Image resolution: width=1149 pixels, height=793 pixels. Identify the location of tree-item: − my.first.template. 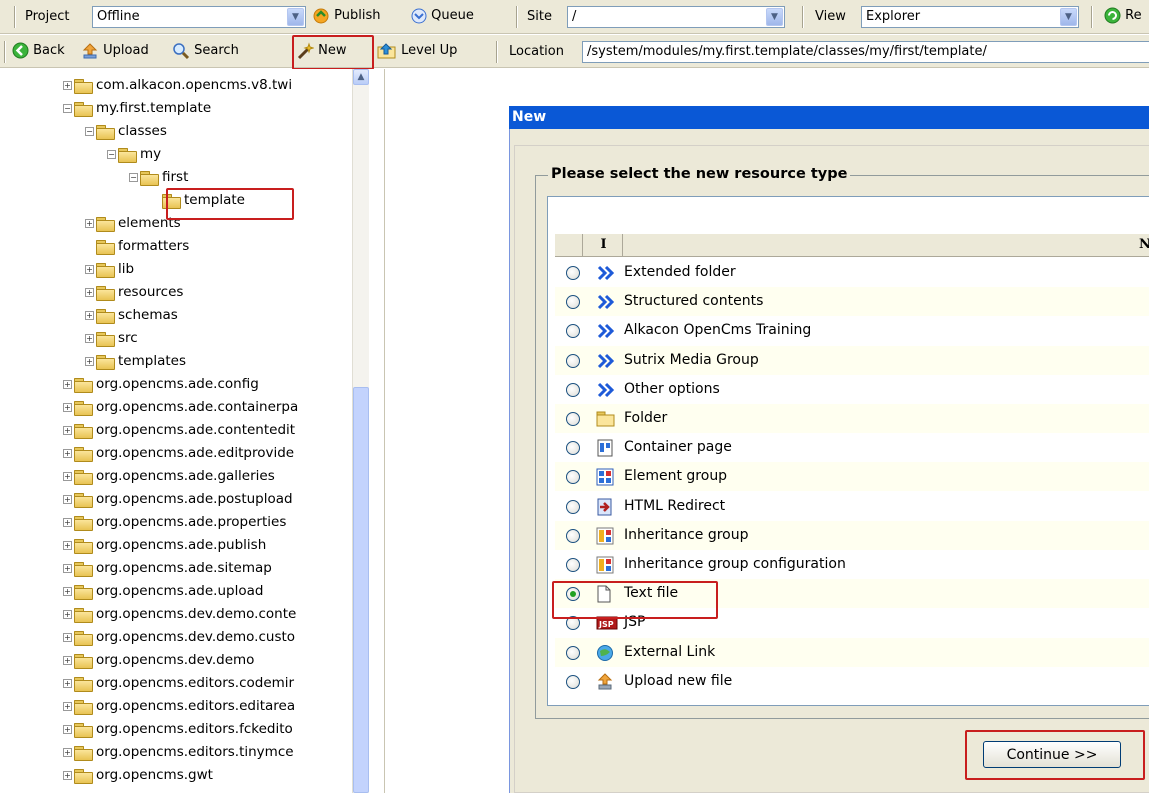
(137, 108).